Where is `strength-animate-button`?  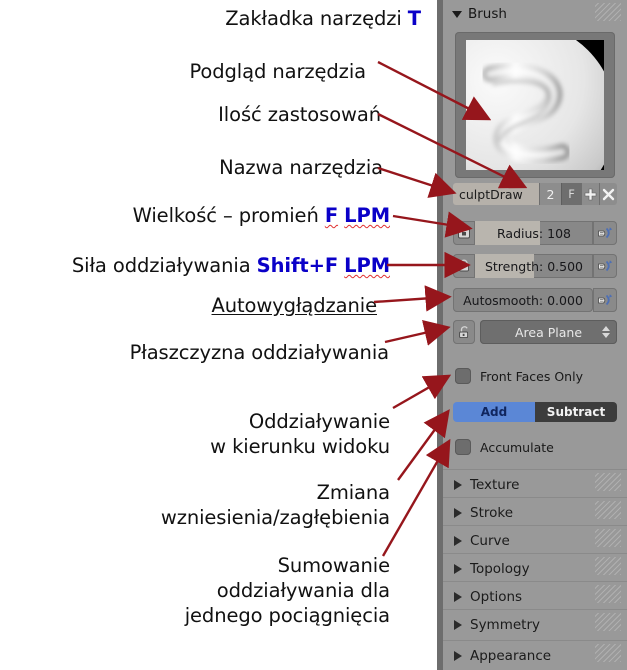 strength-animate-button is located at coordinates (605, 266).